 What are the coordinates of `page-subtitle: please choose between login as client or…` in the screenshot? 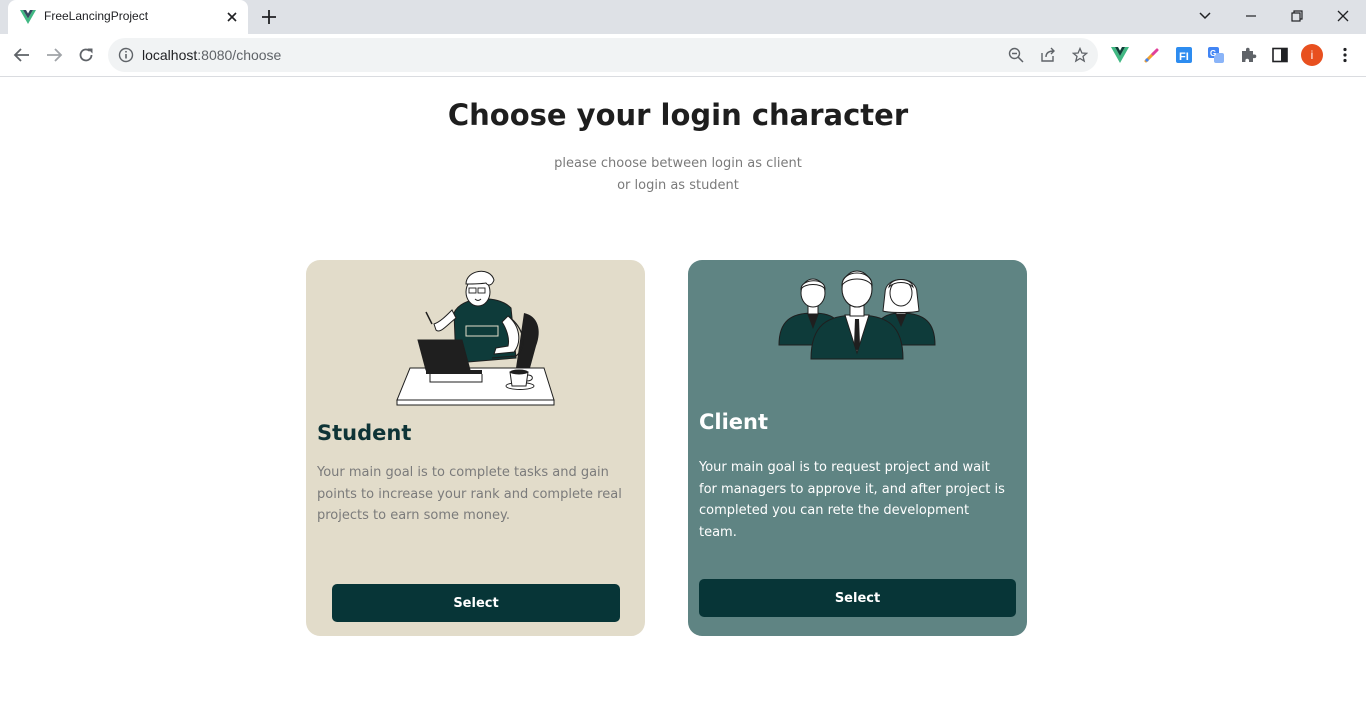 It's located at (678, 175).